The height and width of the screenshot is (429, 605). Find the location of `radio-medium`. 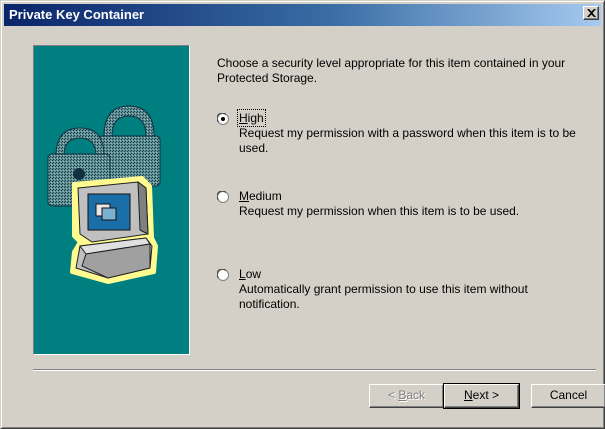

radio-medium is located at coordinates (223, 197).